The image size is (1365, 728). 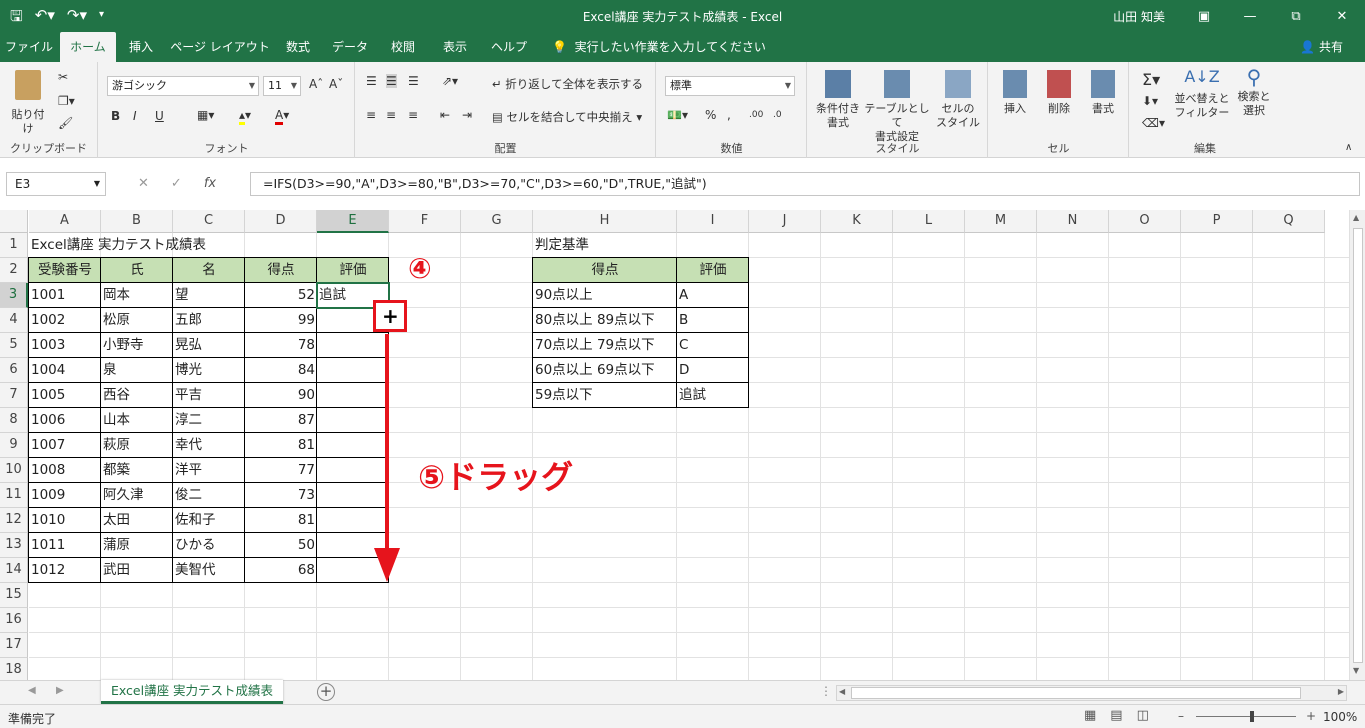 What do you see at coordinates (245, 116) in the screenshot?
I see `fill-color-icon: ▴▾` at bounding box center [245, 116].